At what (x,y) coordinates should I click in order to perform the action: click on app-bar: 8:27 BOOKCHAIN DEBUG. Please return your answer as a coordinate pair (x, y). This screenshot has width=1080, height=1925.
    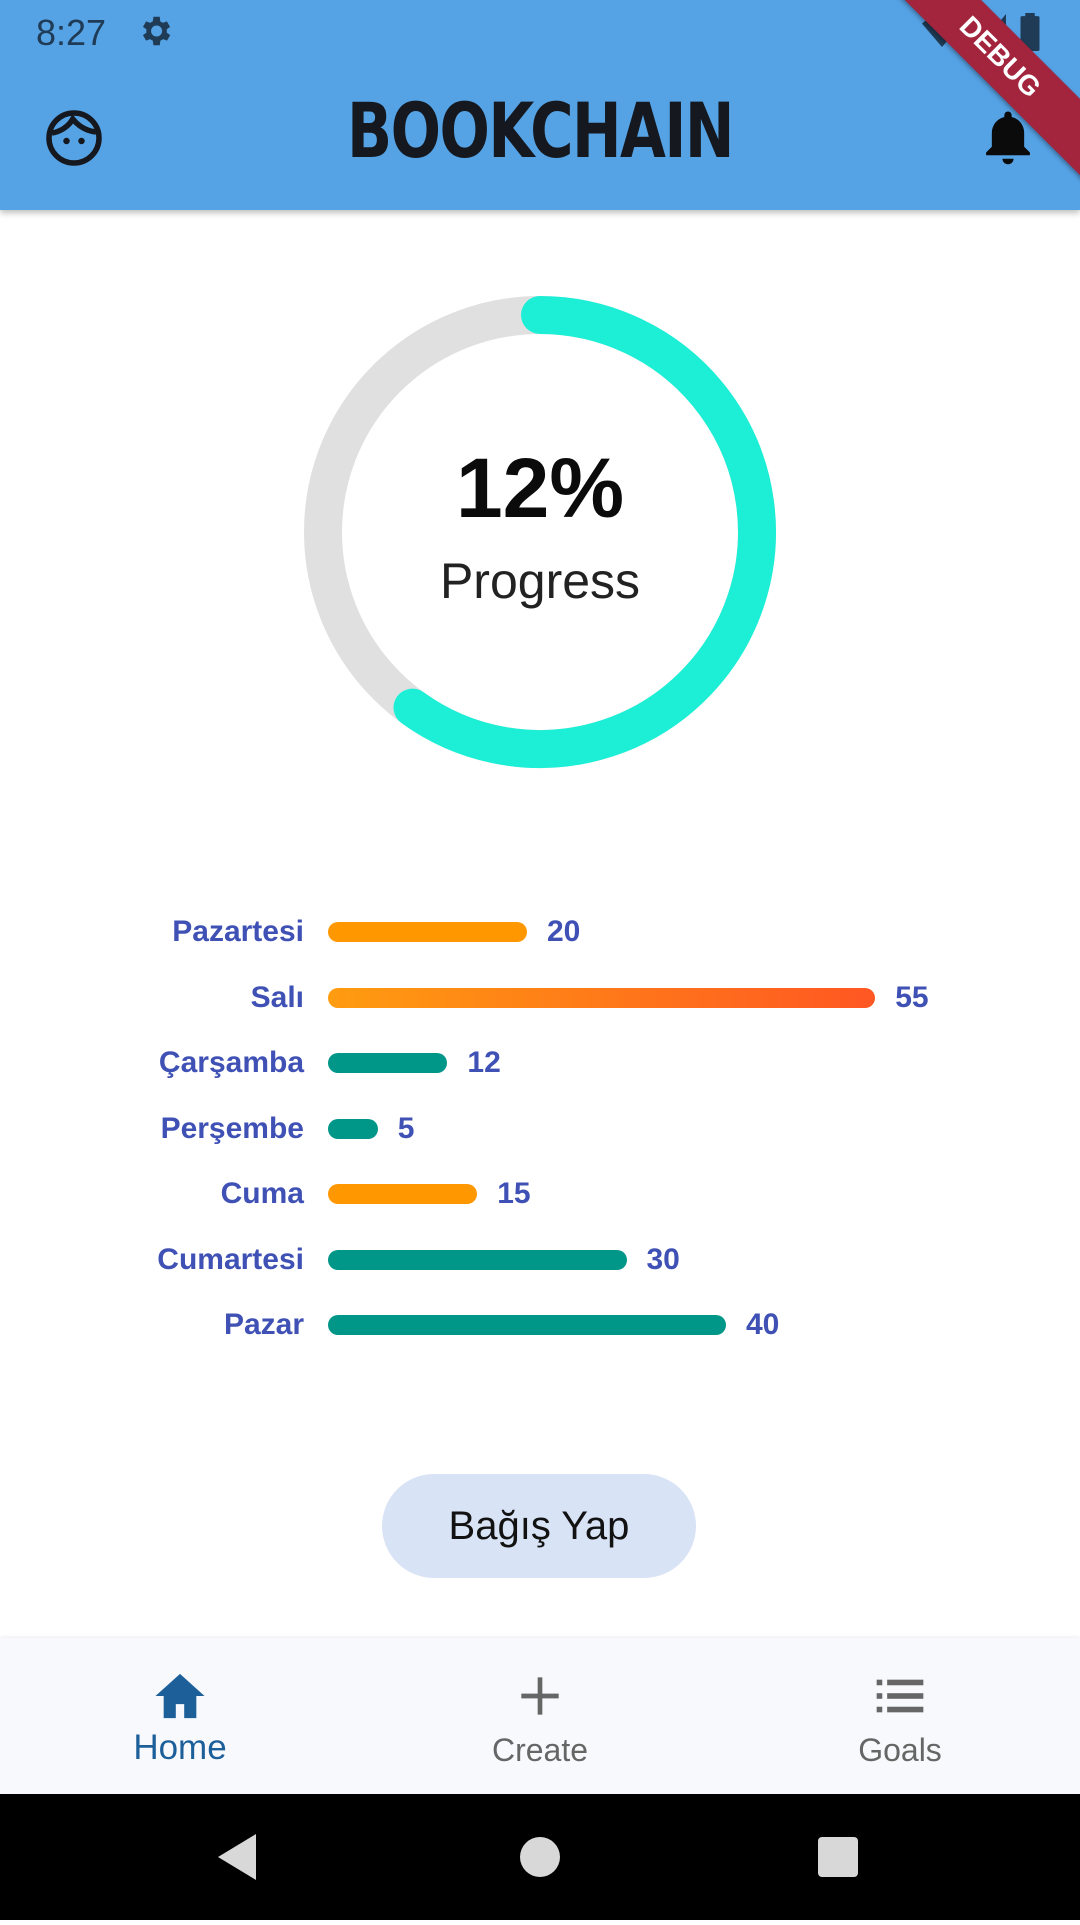
    Looking at the image, I should click on (540, 105).